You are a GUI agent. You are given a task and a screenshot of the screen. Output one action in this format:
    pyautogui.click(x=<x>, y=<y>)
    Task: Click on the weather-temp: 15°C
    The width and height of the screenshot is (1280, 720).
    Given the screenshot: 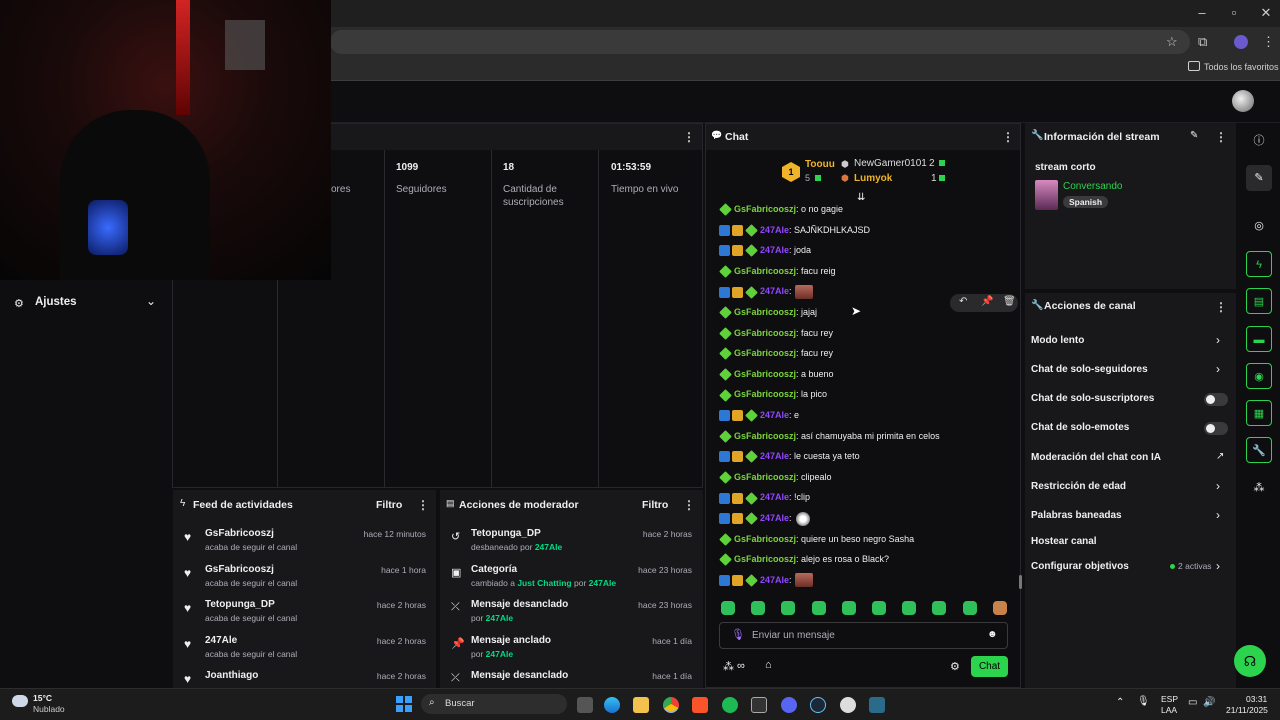 What is the action you would take?
    pyautogui.click(x=42, y=698)
    